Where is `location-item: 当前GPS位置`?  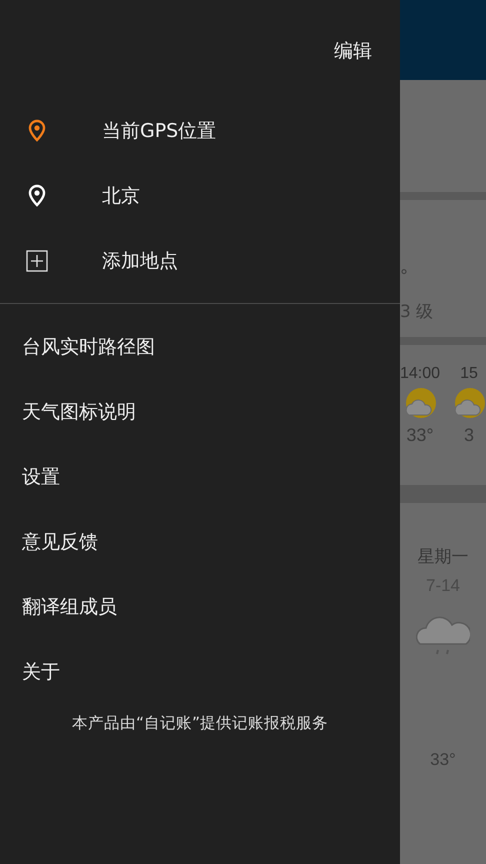 location-item: 当前GPS位置 is located at coordinates (200, 130).